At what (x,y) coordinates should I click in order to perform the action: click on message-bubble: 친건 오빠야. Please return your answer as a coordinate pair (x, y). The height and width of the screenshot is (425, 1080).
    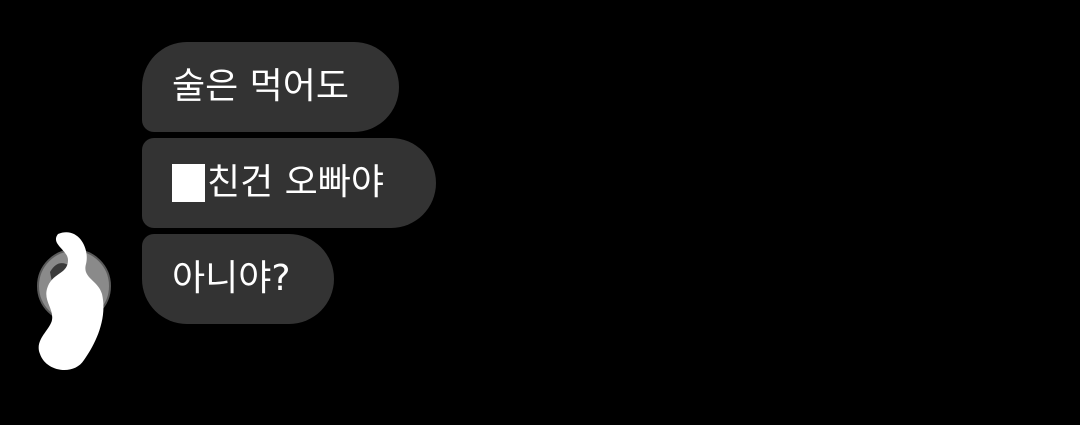
    Looking at the image, I should click on (289, 183).